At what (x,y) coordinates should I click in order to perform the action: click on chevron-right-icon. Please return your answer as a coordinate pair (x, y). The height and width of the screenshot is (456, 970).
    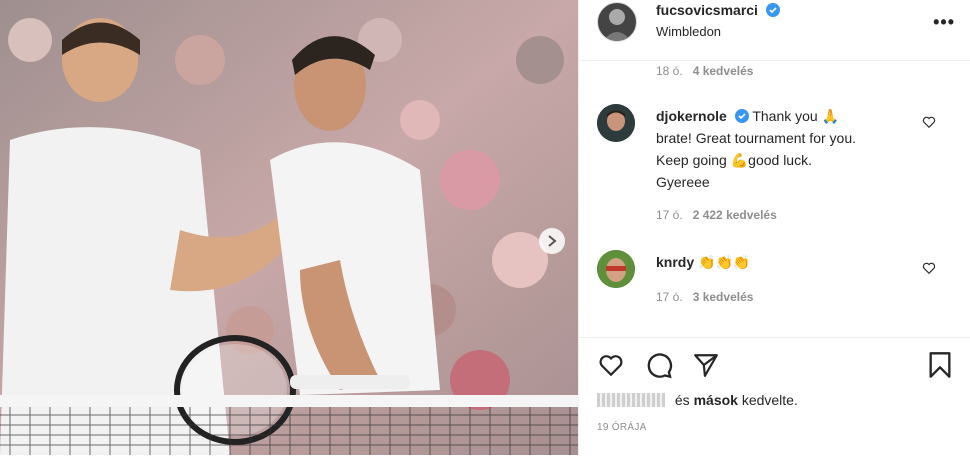
    Looking at the image, I should click on (552, 241).